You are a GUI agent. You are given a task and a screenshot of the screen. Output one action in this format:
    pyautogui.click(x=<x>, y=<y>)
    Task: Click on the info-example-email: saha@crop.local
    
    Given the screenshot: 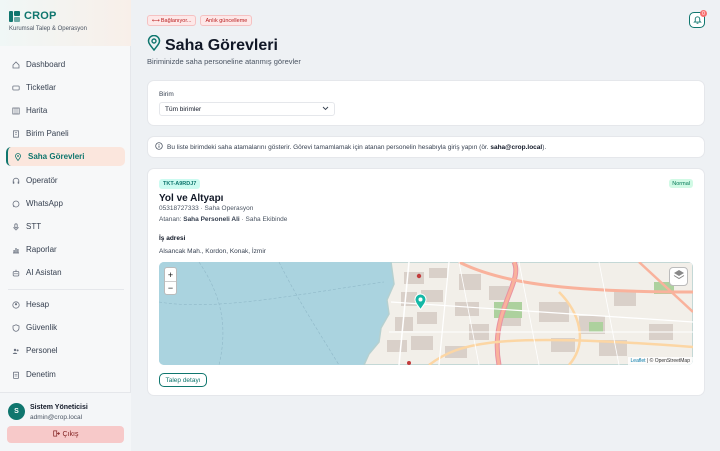 What is the action you would take?
    pyautogui.click(x=516, y=147)
    